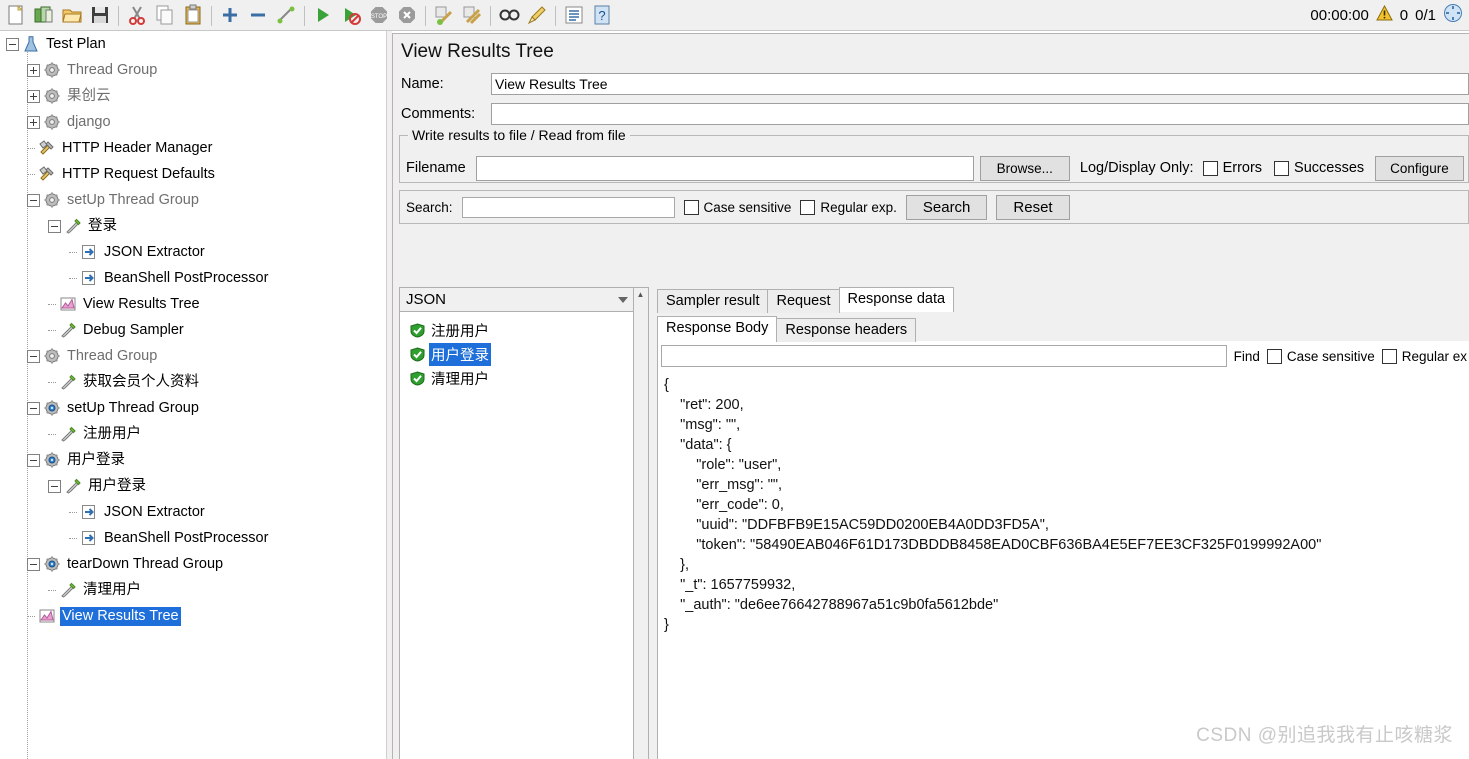 Image resolution: width=1469 pixels, height=759 pixels. I want to click on copy-icon, so click(165, 15).